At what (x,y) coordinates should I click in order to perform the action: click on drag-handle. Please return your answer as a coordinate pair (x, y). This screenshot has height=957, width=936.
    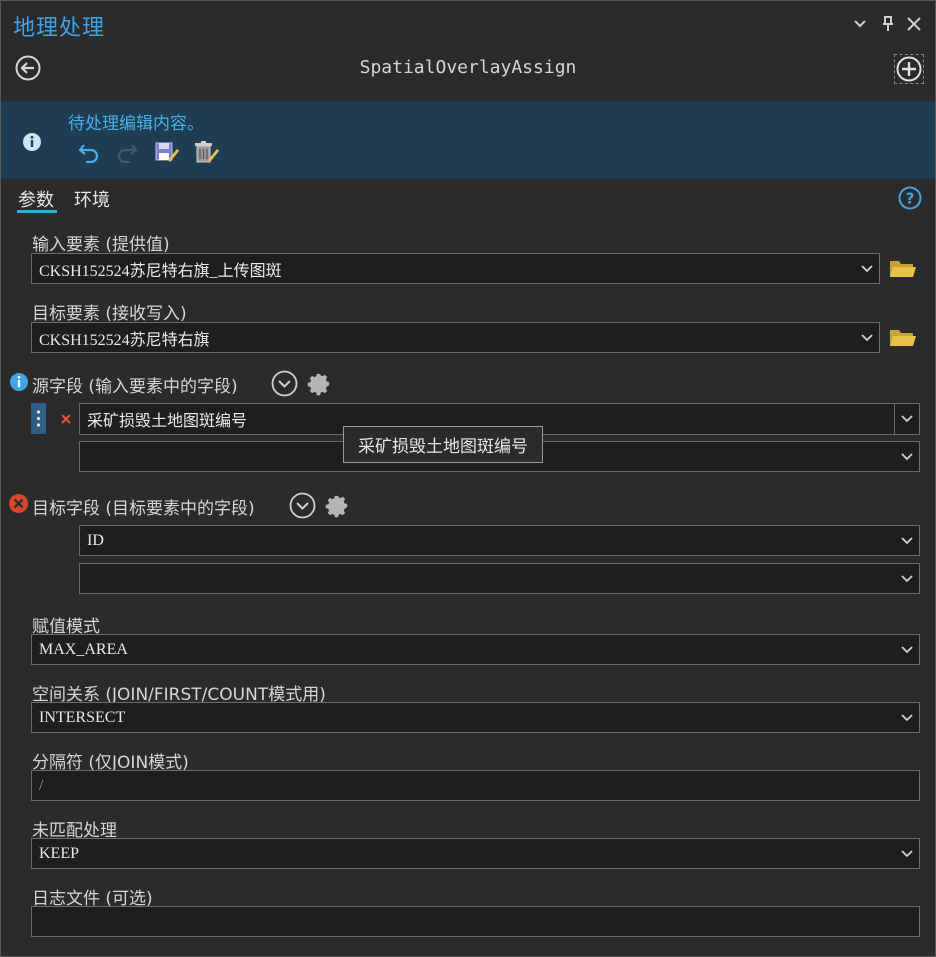
    Looking at the image, I should click on (38, 418).